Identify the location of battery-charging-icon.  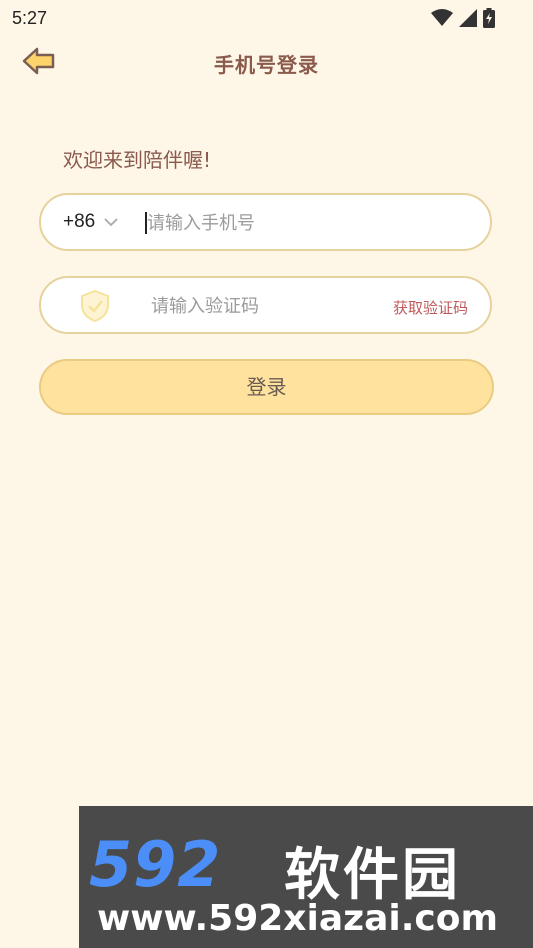
(489, 18).